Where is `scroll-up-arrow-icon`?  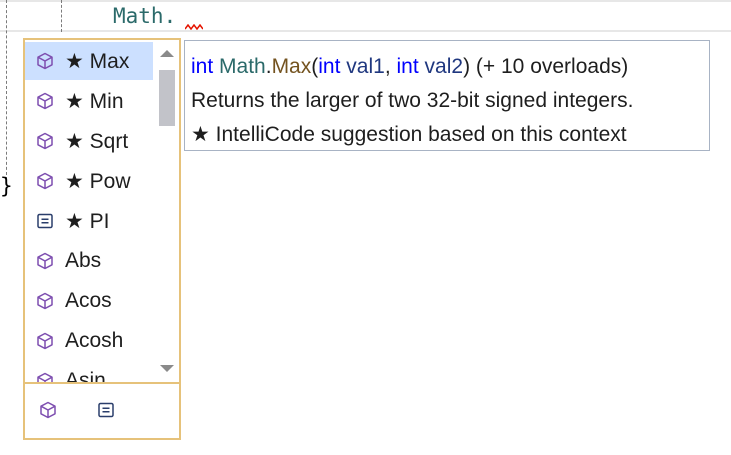 scroll-up-arrow-icon is located at coordinates (167, 53).